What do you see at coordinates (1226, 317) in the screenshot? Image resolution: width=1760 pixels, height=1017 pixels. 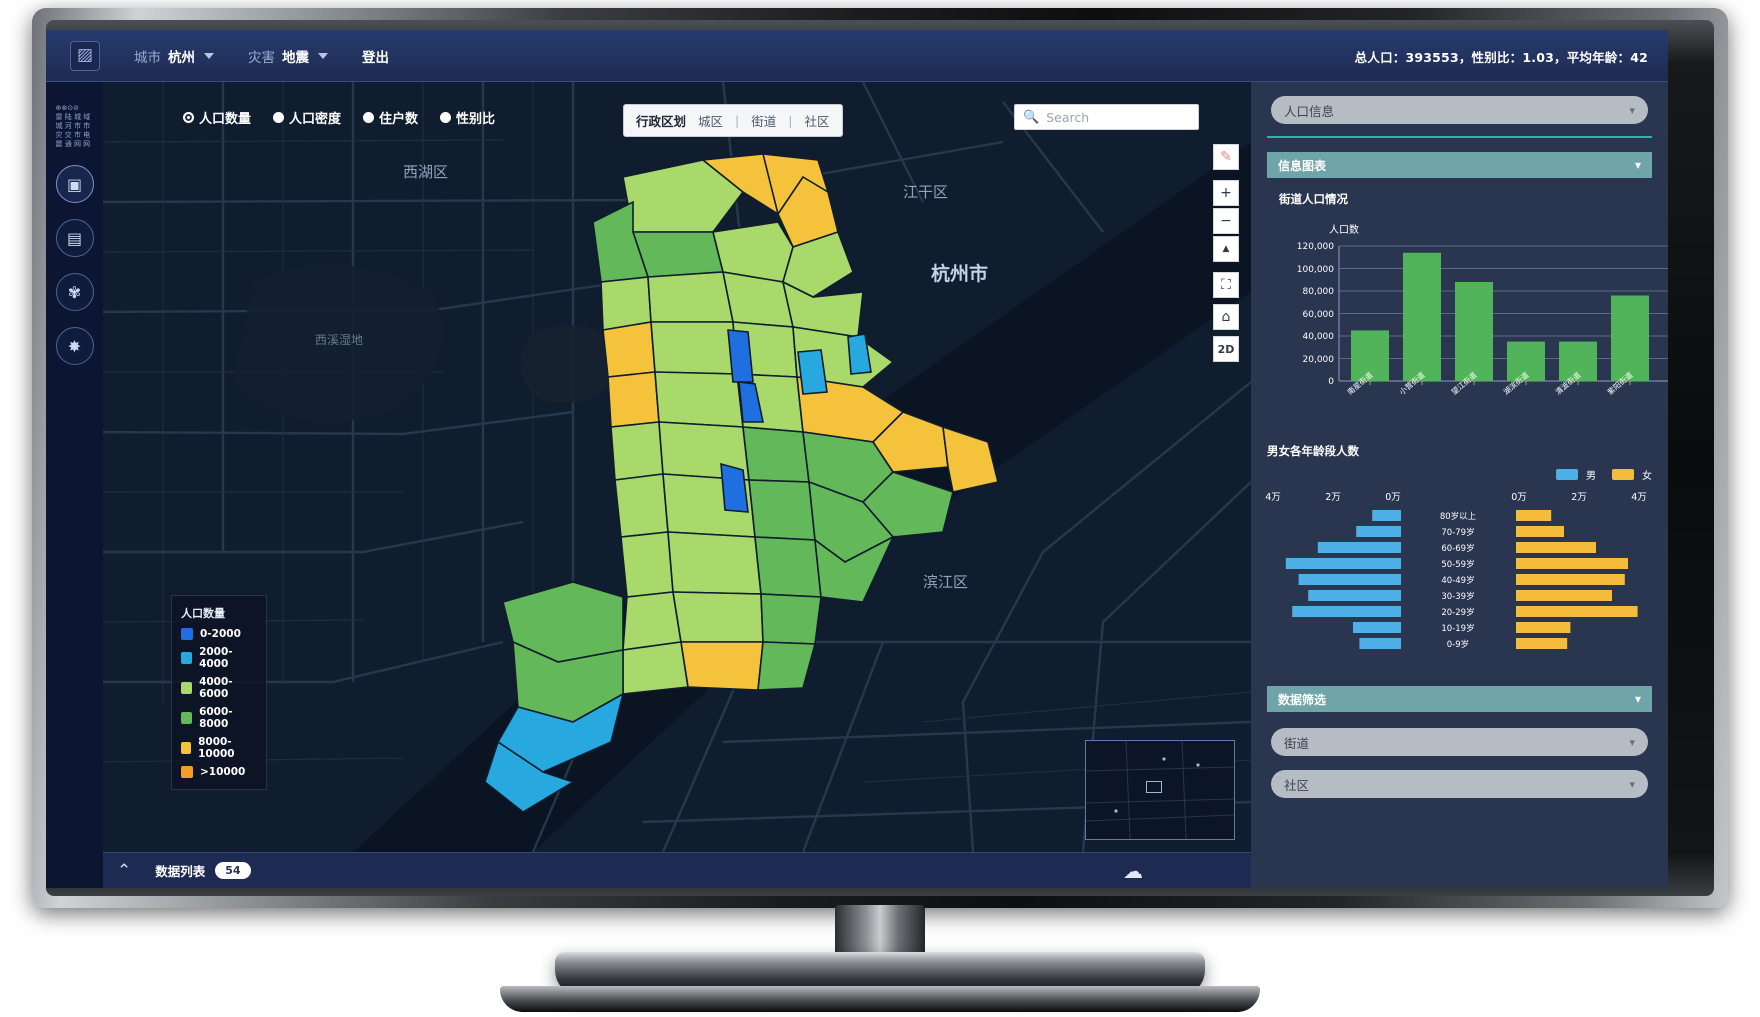 I see `home-icon: ⌂` at bounding box center [1226, 317].